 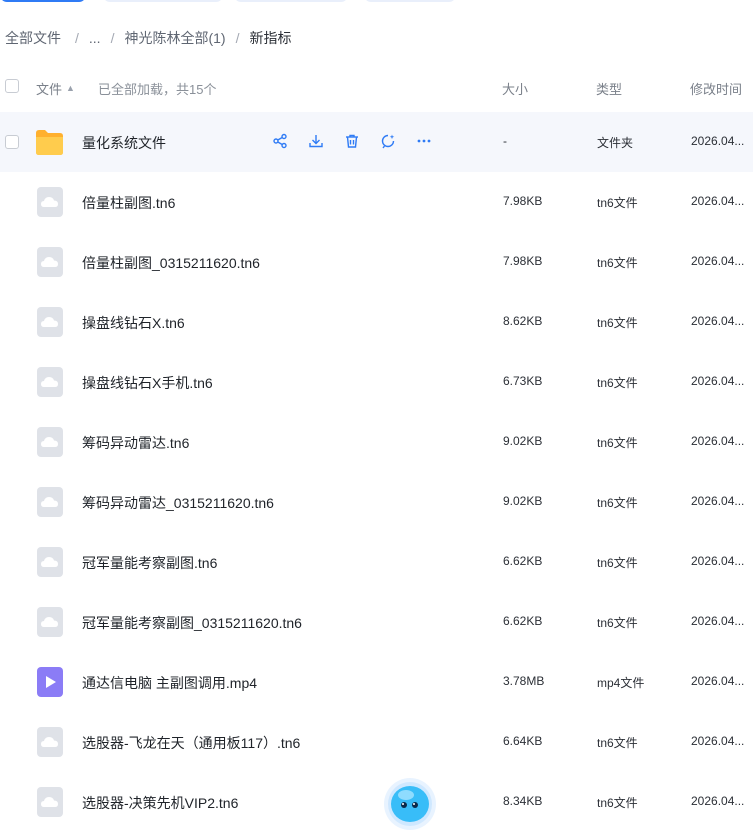 I want to click on size-column-header: 大小, so click(x=515, y=88).